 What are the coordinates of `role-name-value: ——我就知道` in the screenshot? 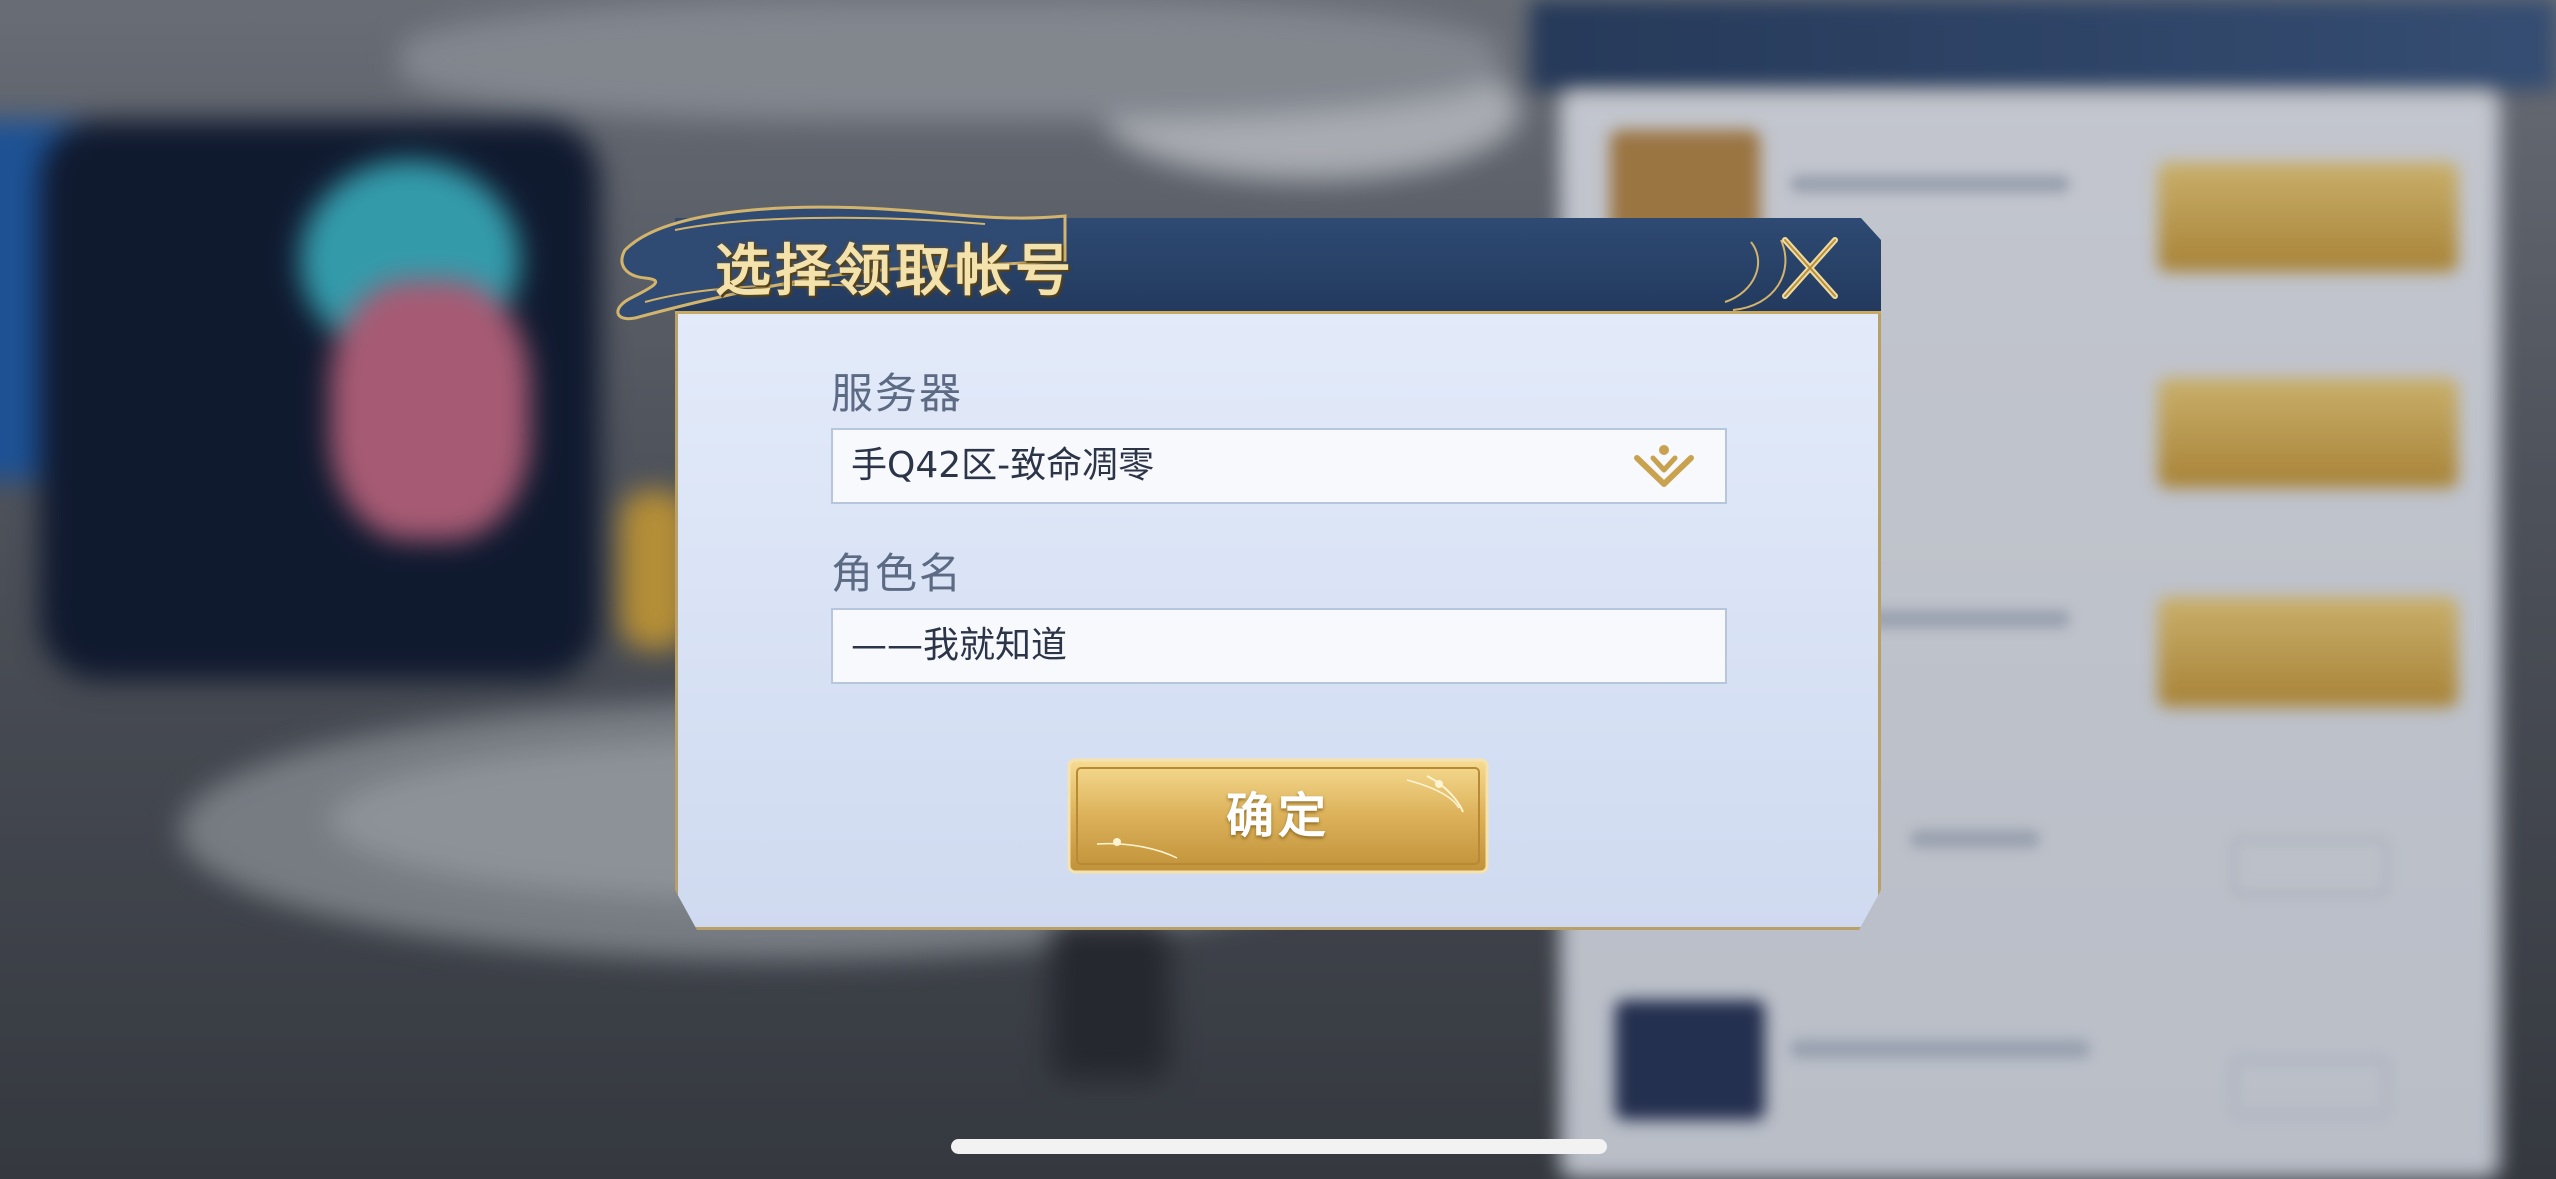 It's located at (959, 645).